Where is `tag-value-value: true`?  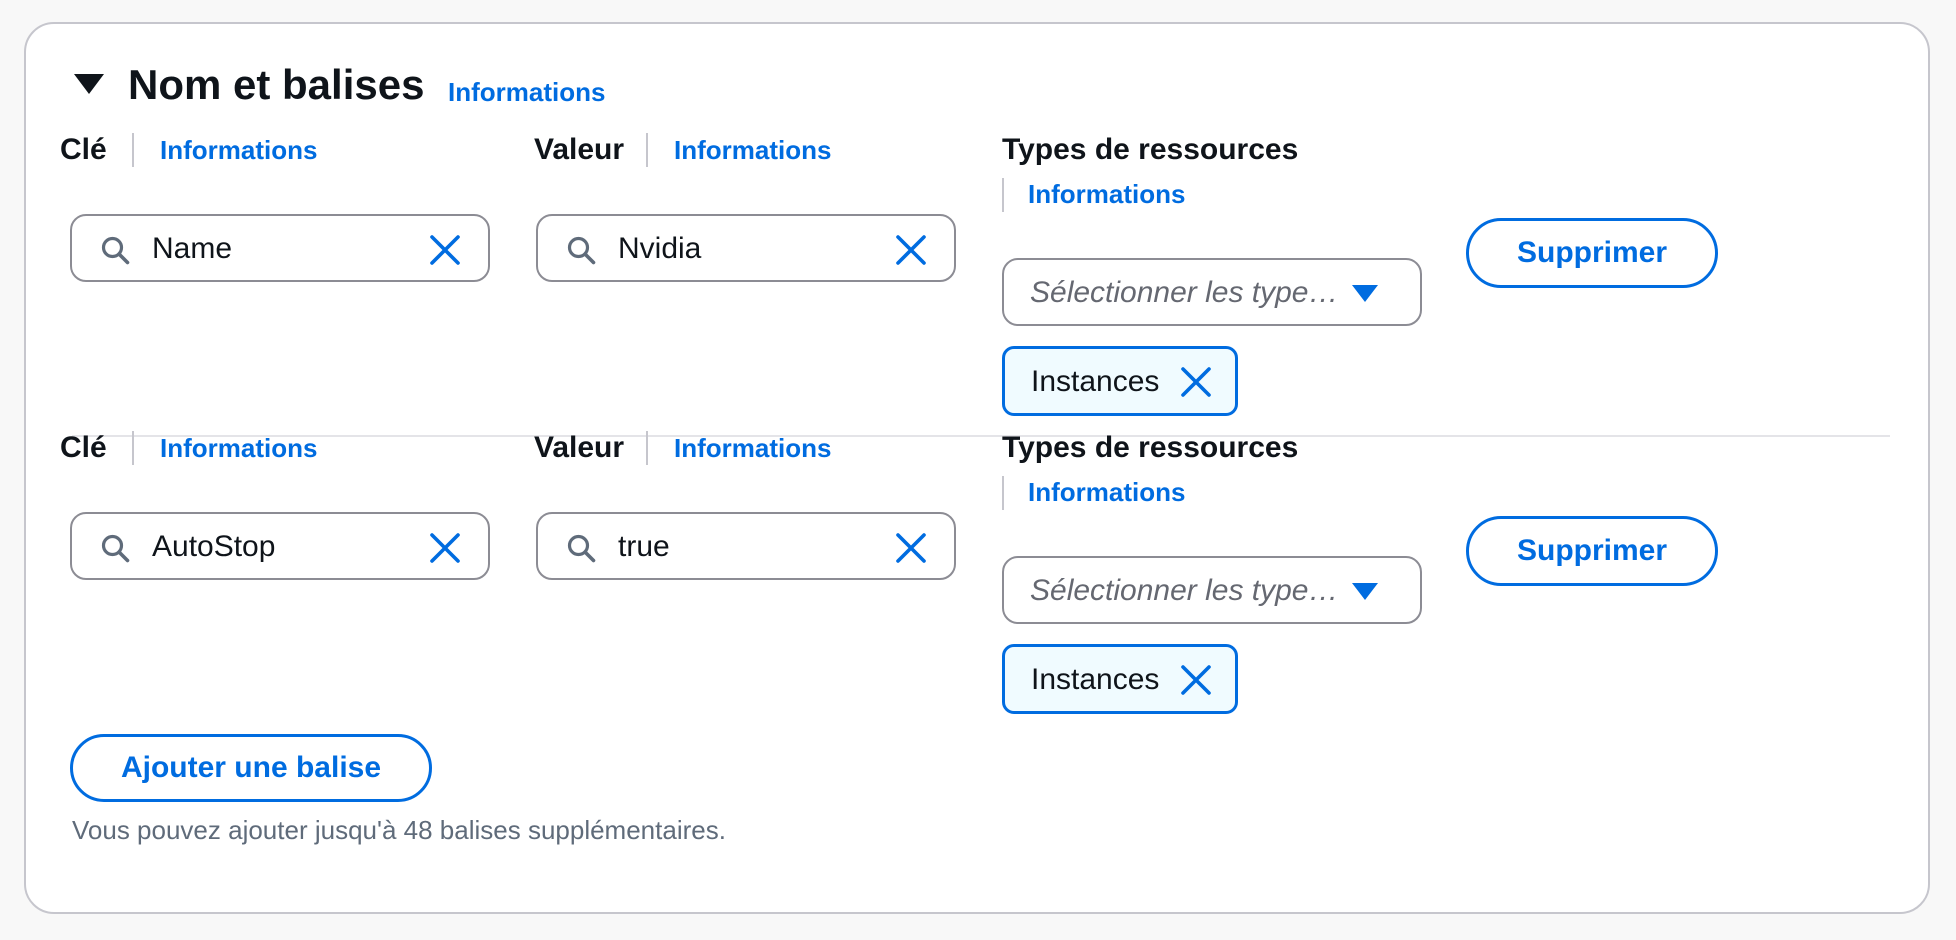
tag-value-value: true is located at coordinates (644, 547).